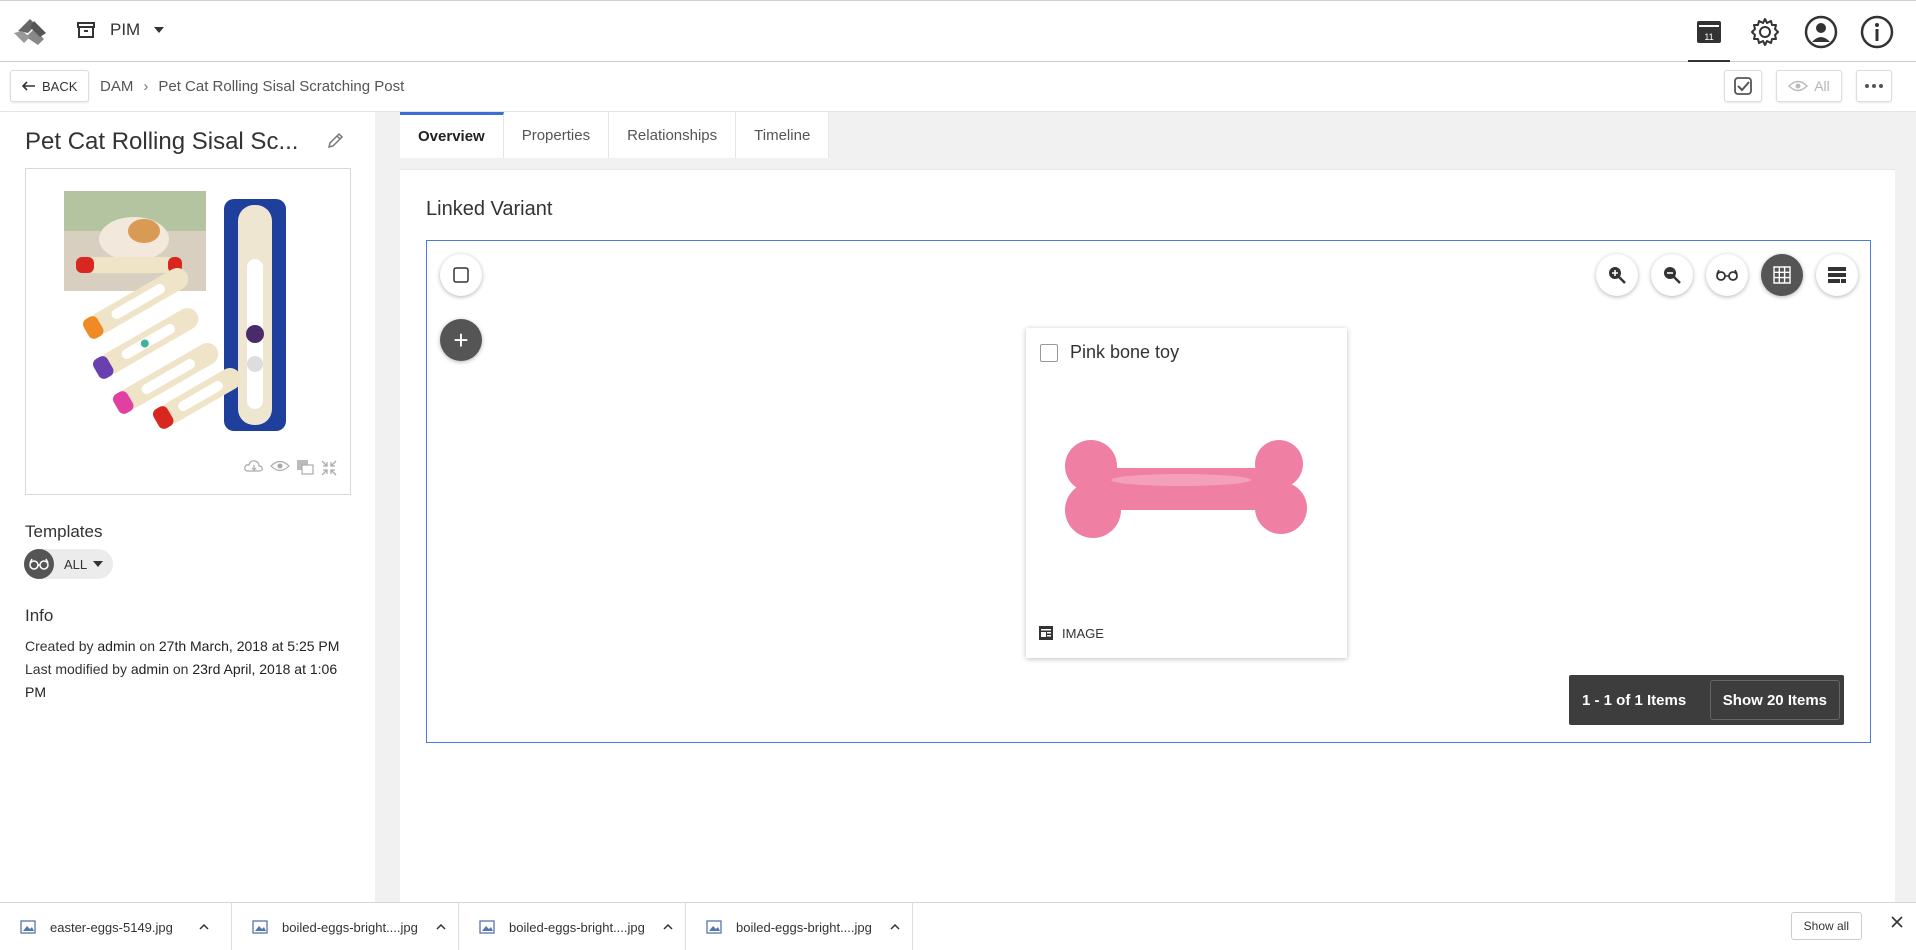 This screenshot has width=1916, height=950. What do you see at coordinates (116, 646) in the screenshot?
I see `created-user: admin` at bounding box center [116, 646].